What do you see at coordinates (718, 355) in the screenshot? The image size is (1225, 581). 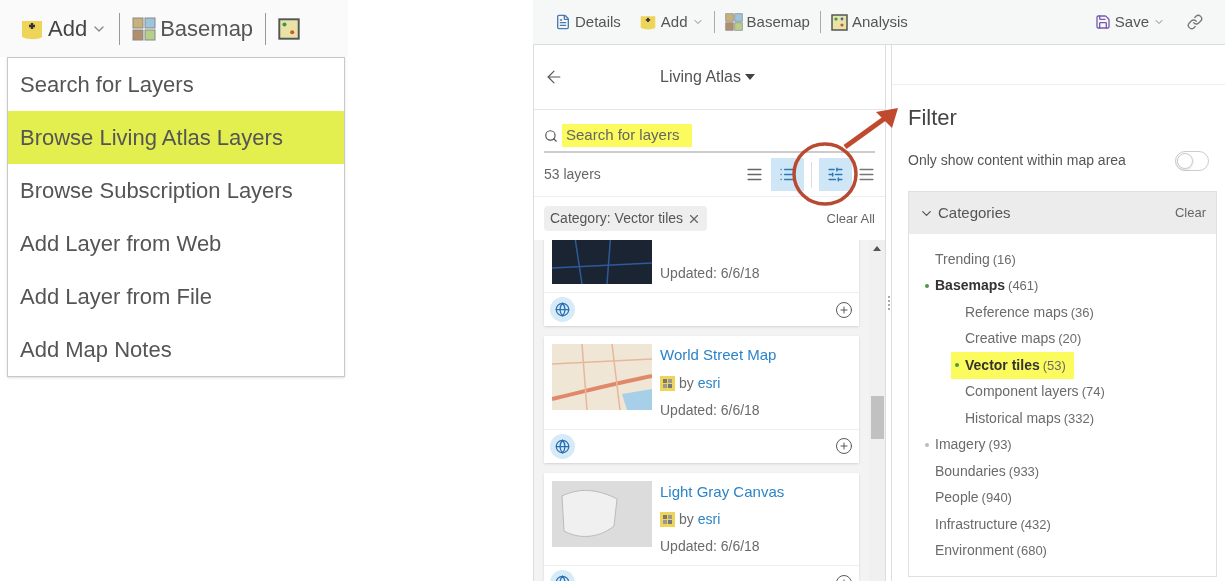 I see `layer-title-link: World Street Map` at bounding box center [718, 355].